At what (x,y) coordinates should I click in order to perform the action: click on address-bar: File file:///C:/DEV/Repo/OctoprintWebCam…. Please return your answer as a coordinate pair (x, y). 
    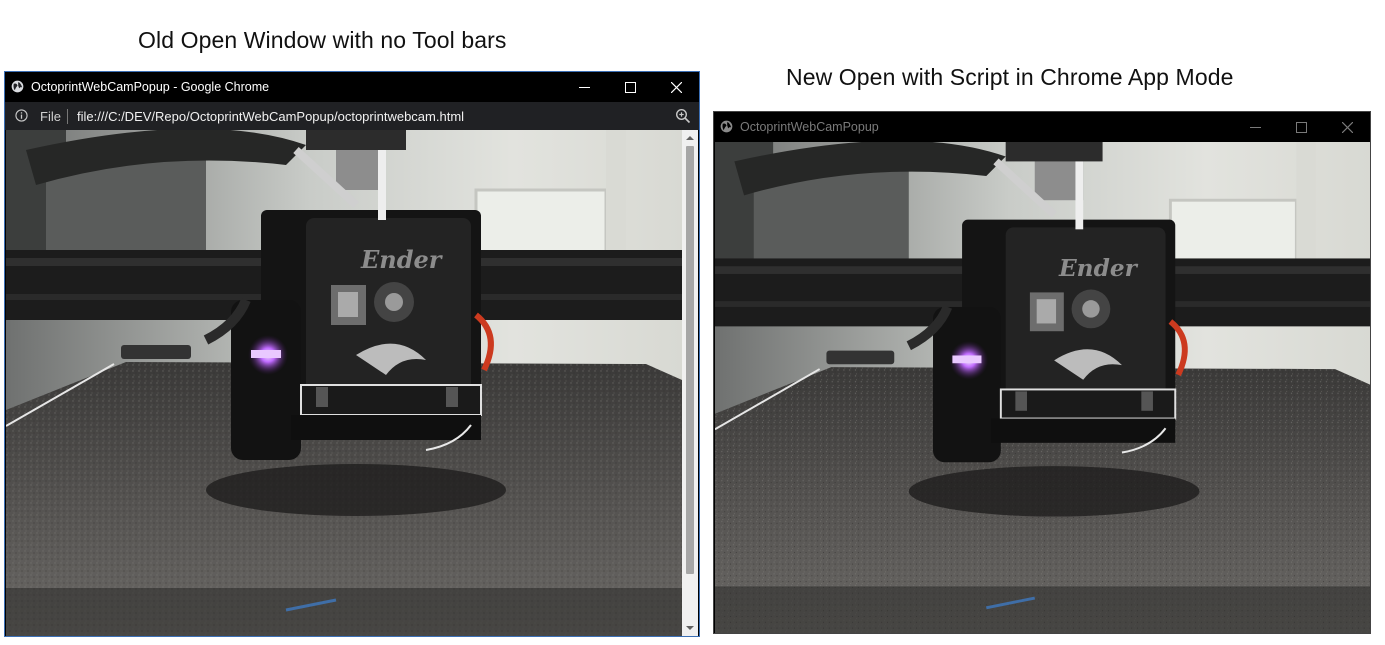
    Looking at the image, I should click on (352, 116).